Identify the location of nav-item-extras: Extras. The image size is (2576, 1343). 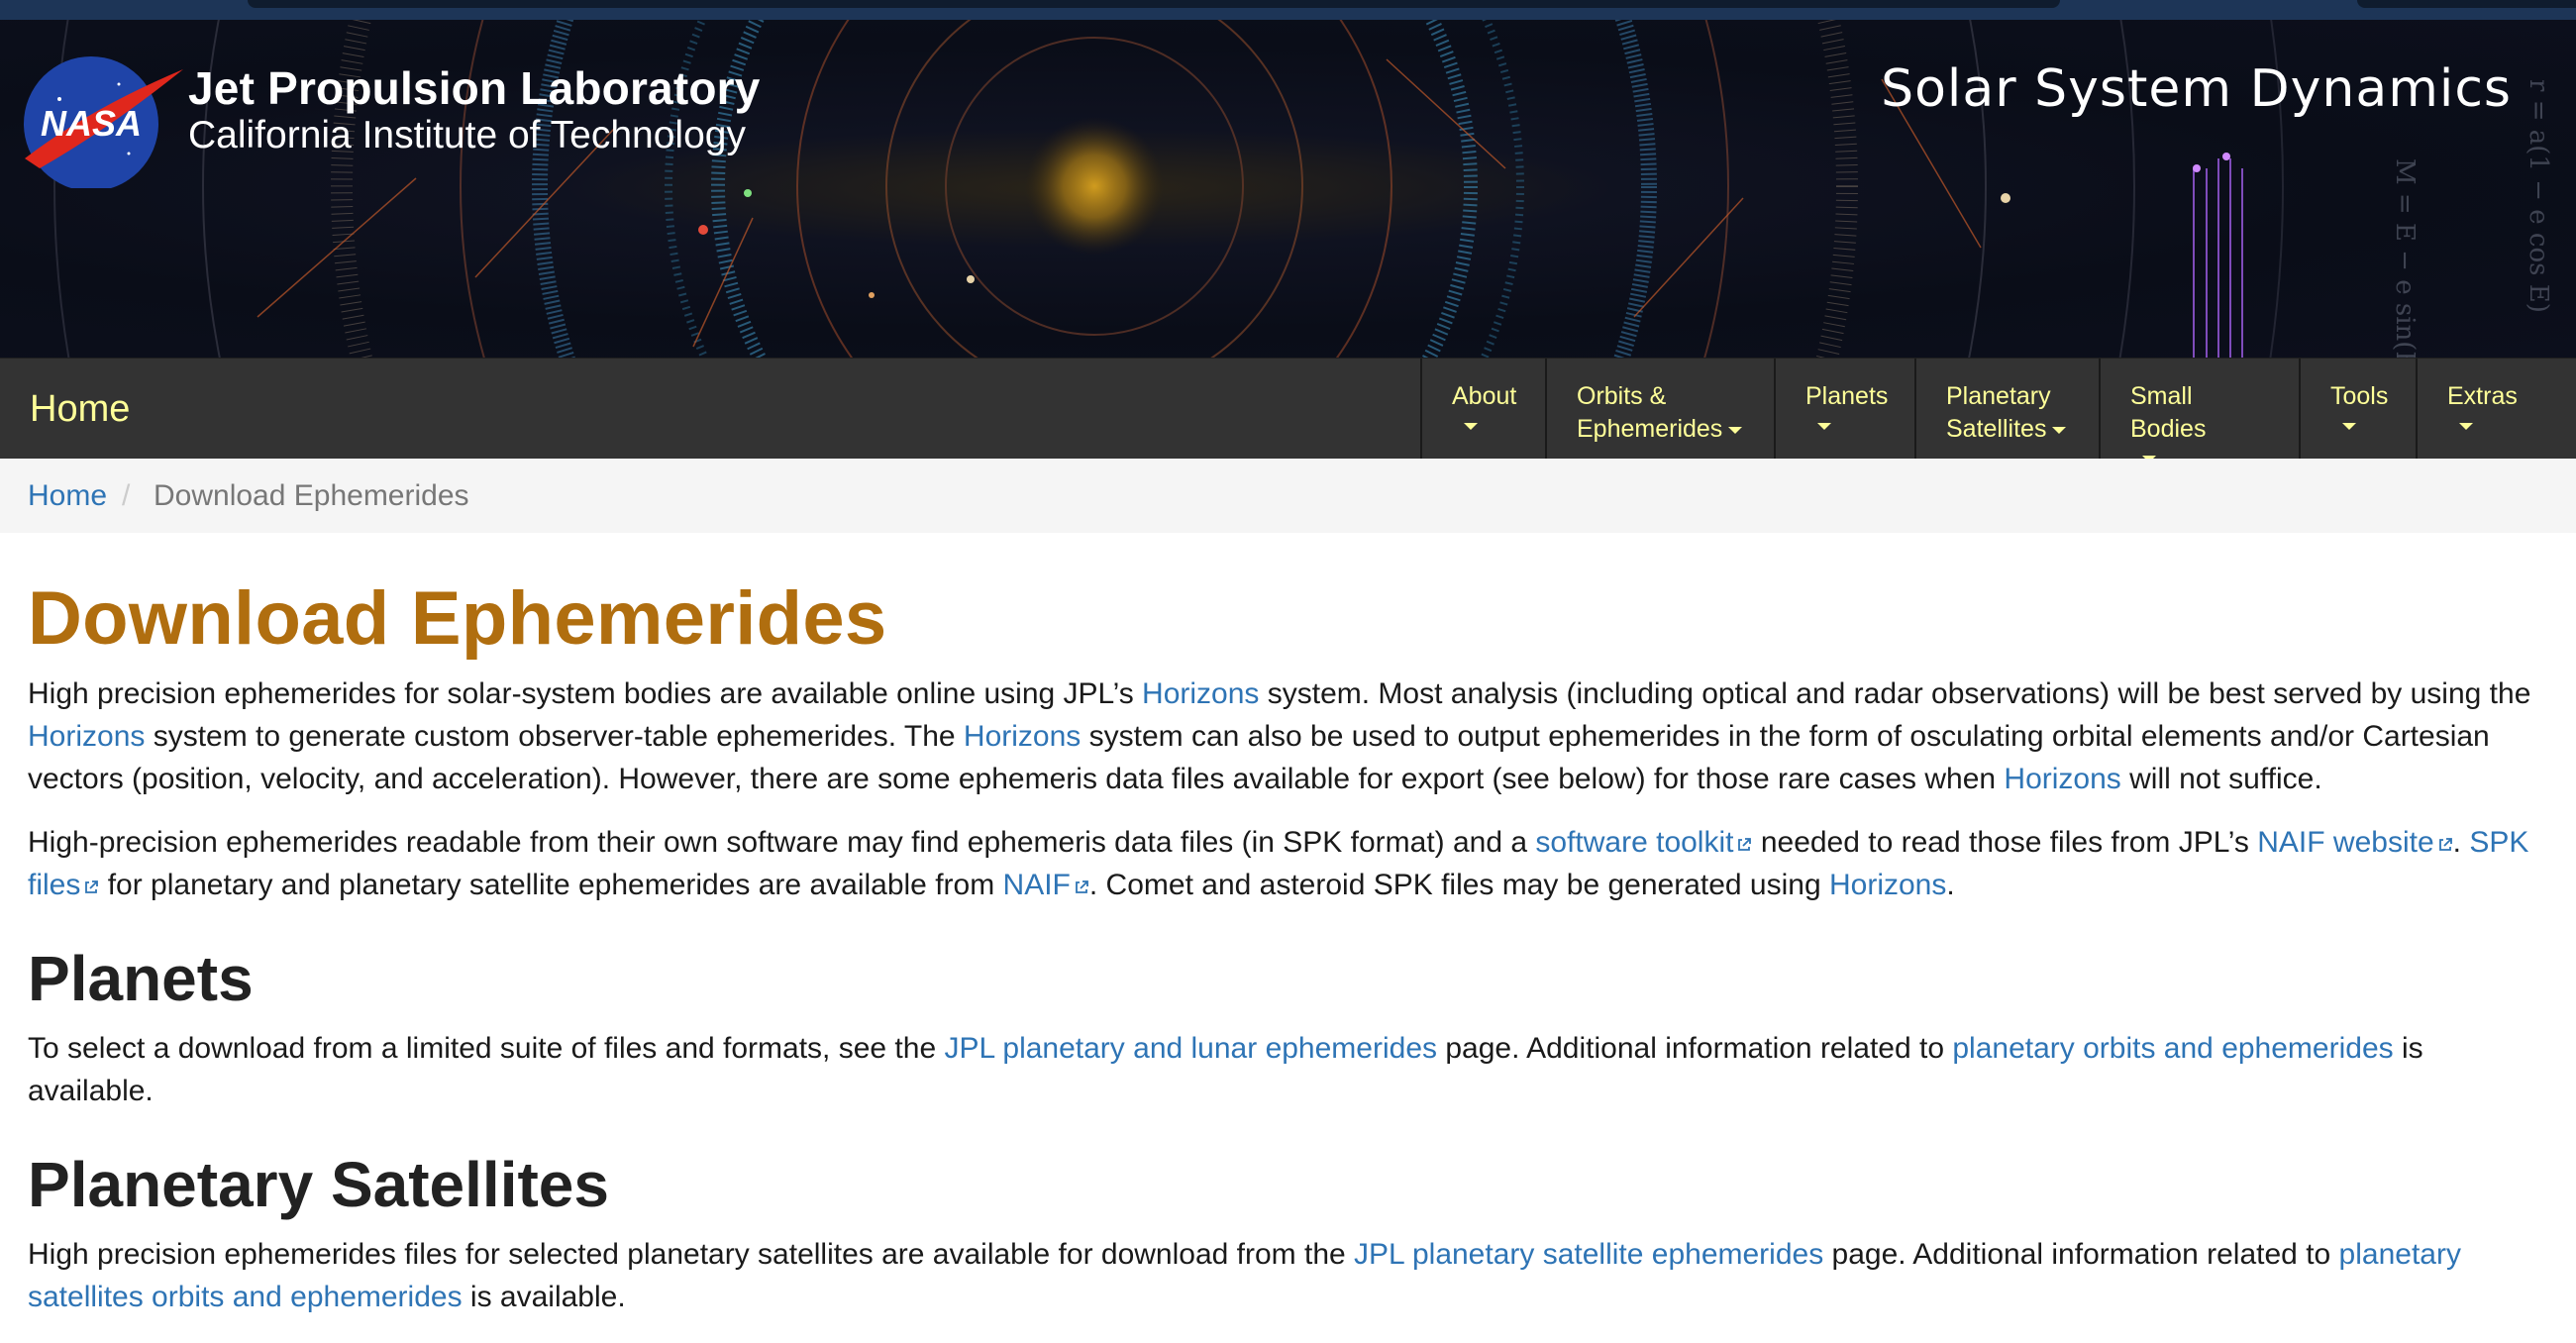
(2494, 409).